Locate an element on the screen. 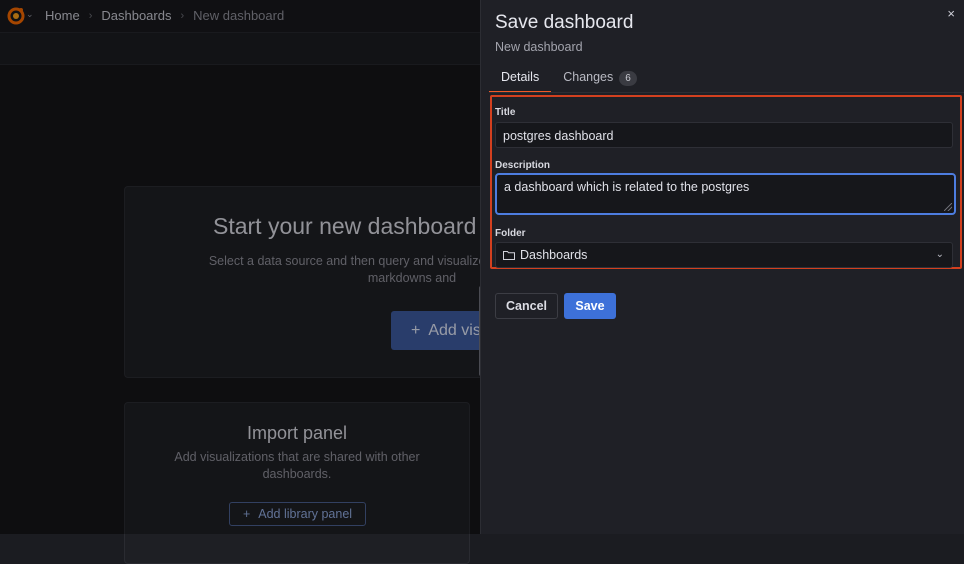 This screenshot has width=964, height=564. folder-icon is located at coordinates (509, 255).